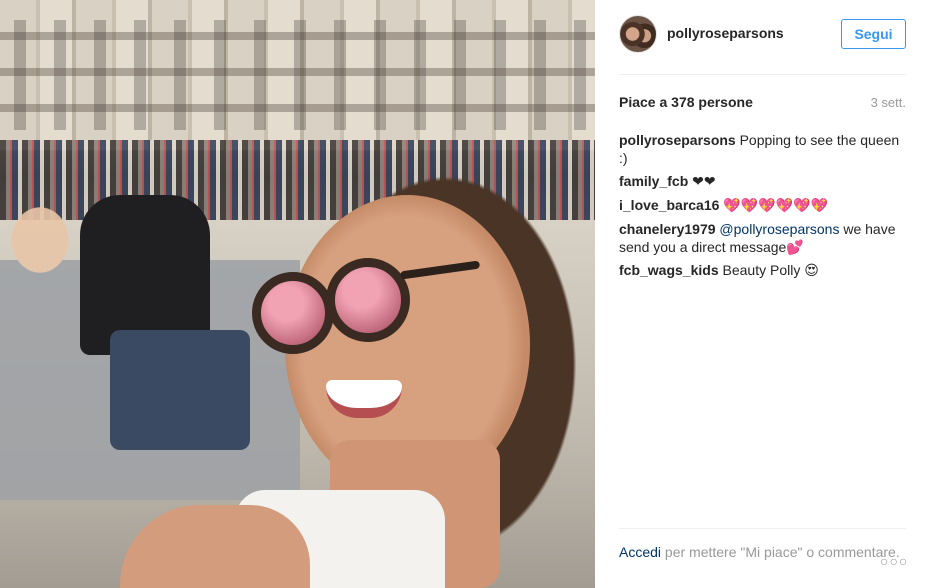  Describe the element at coordinates (653, 181) in the screenshot. I see `comment-username: family_fcb` at that location.